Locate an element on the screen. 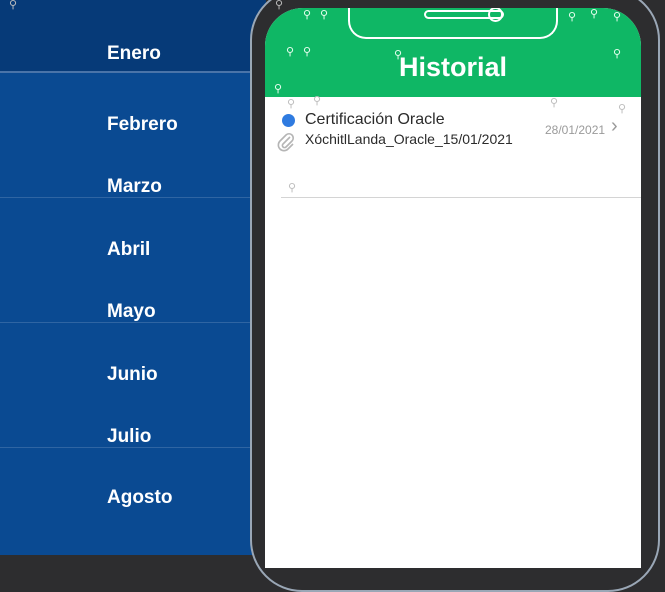  history-item-file: XóchitlLanda_Oracle_15/01/2021 is located at coordinates (409, 139).